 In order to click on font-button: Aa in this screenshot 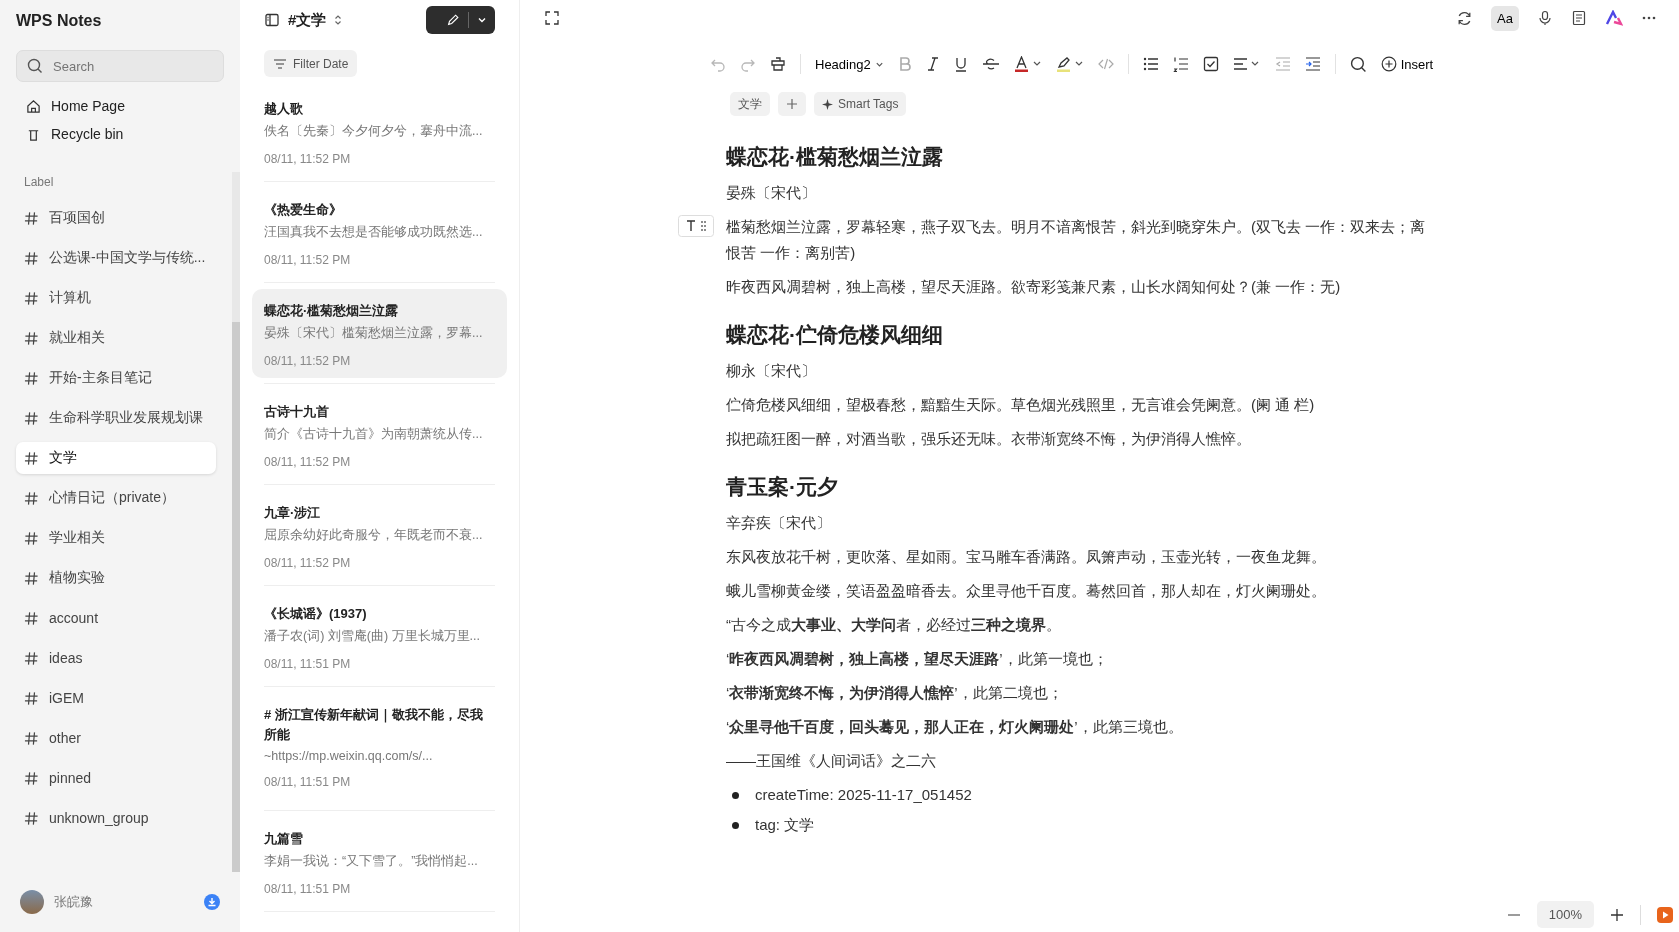, I will do `click(1505, 18)`.